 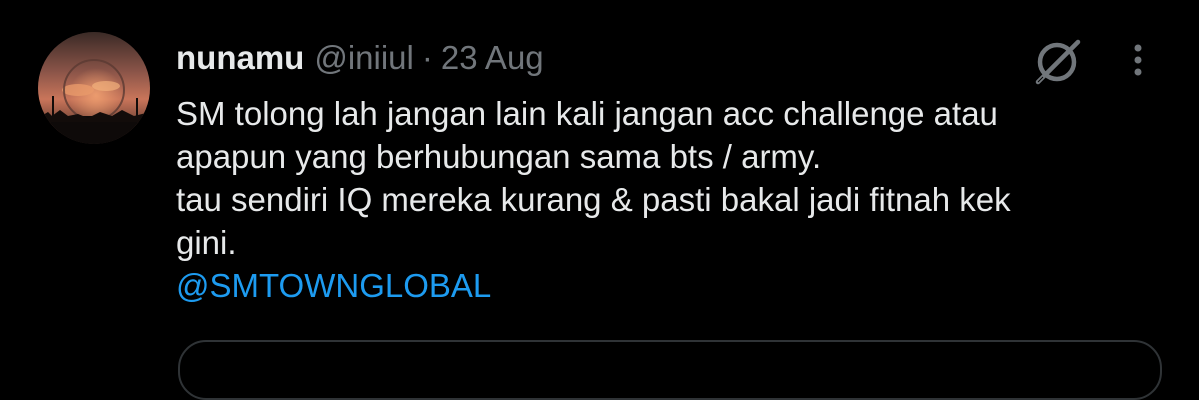 What do you see at coordinates (1057, 62) in the screenshot?
I see `grok-icon` at bounding box center [1057, 62].